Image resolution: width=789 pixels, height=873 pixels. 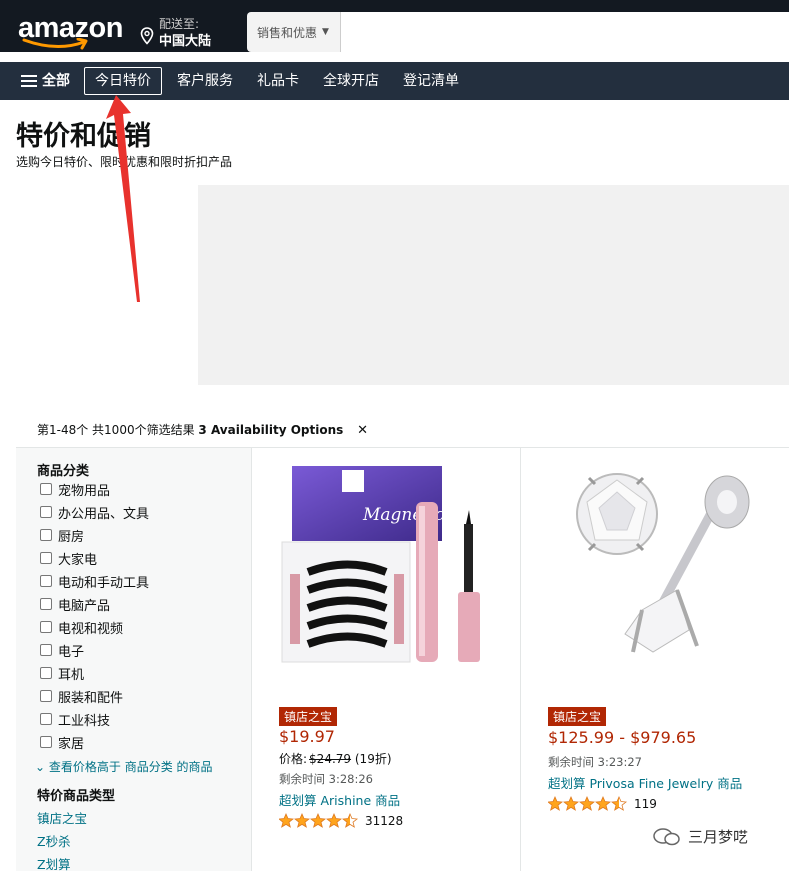 I want to click on category-checkbox: 宠物用品, so click(x=75, y=489).